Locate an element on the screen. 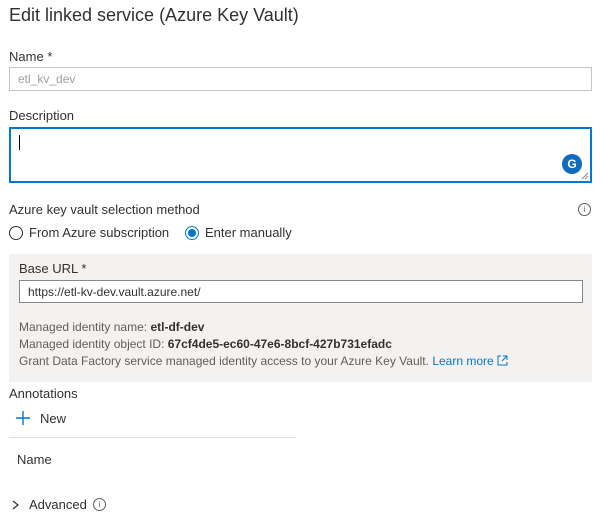 Image resolution: width=606 pixels, height=521 pixels. base-url-input: https://etl-kv-dev.vault.azure.net/ is located at coordinates (301, 291).